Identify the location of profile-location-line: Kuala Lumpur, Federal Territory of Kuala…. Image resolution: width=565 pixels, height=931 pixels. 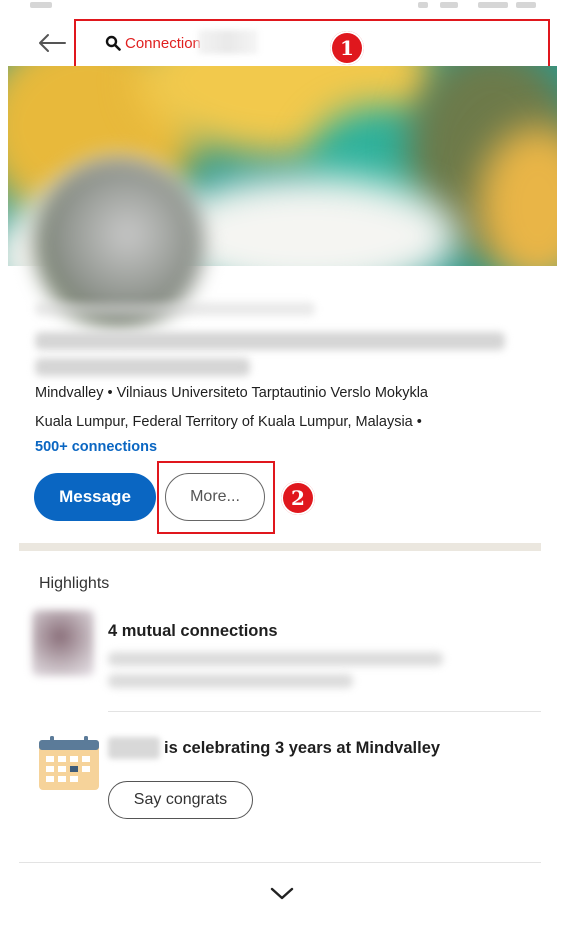
(228, 422).